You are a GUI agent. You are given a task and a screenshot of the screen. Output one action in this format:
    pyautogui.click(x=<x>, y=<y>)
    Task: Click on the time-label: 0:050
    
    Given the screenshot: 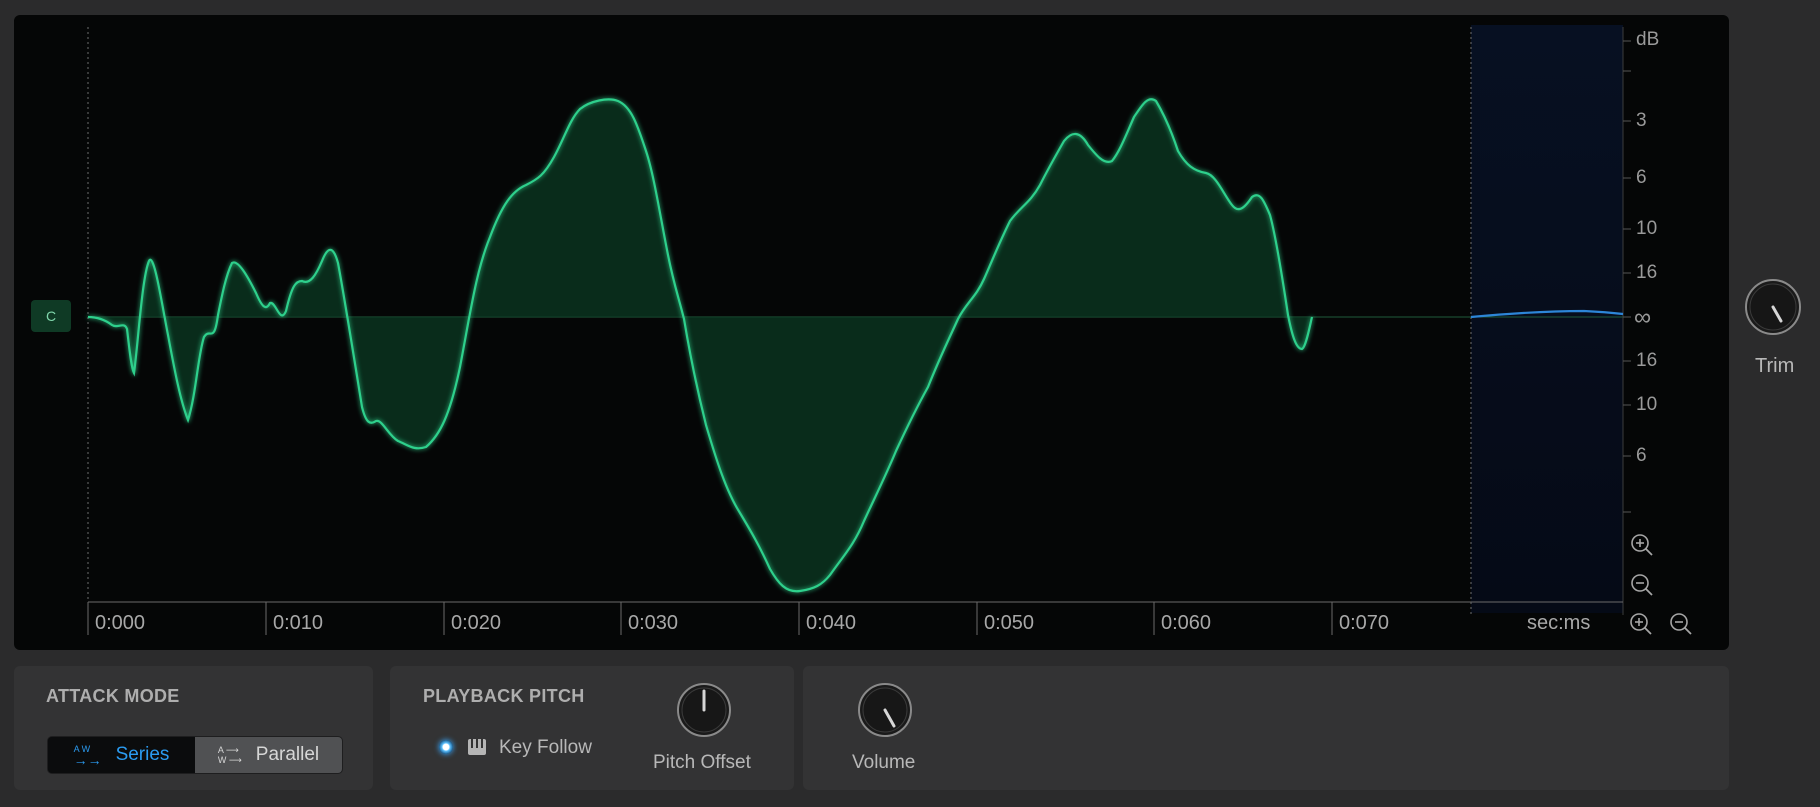 What is the action you would take?
    pyautogui.click(x=1009, y=623)
    